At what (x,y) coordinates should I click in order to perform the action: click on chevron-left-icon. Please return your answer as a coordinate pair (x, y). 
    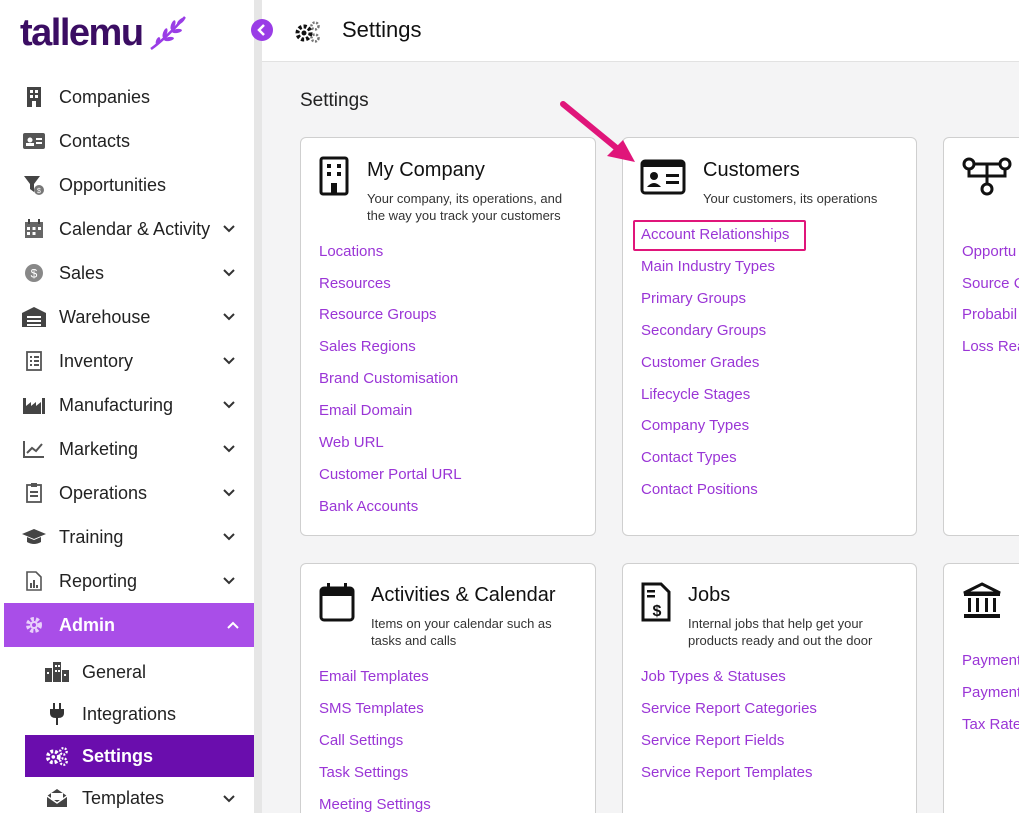
    Looking at the image, I should click on (261, 30).